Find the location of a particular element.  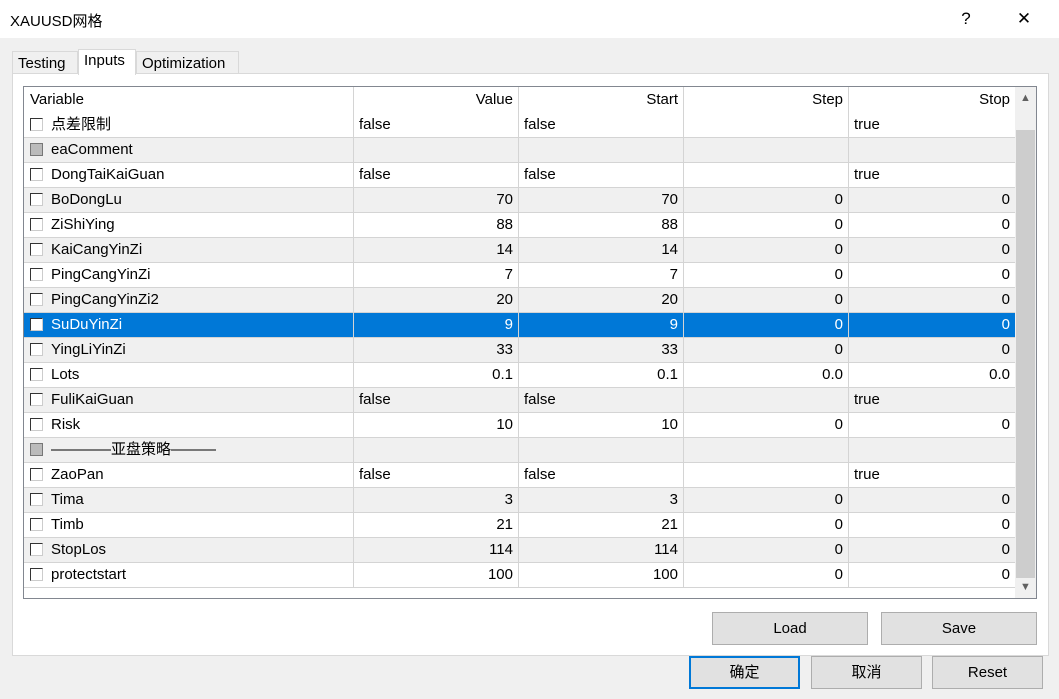

table-row: 点差限制 false false true is located at coordinates (519, 125).